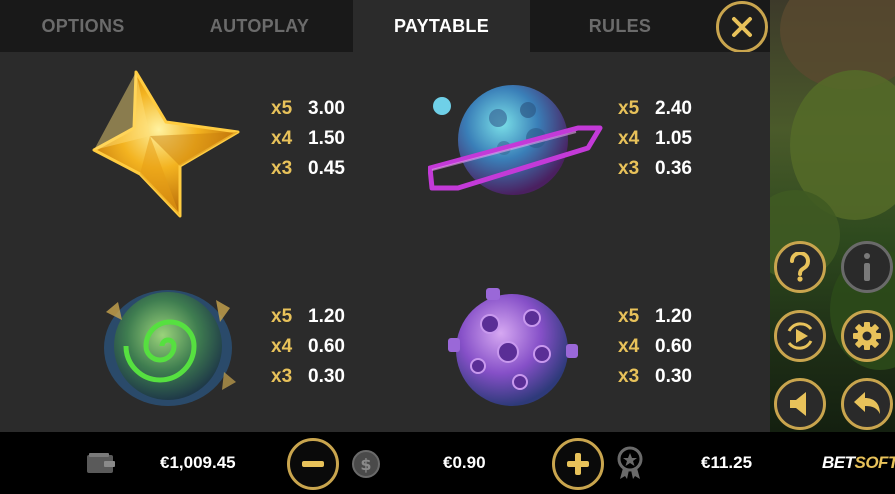  I want to click on tab-options: OPTIONS, so click(83, 26).